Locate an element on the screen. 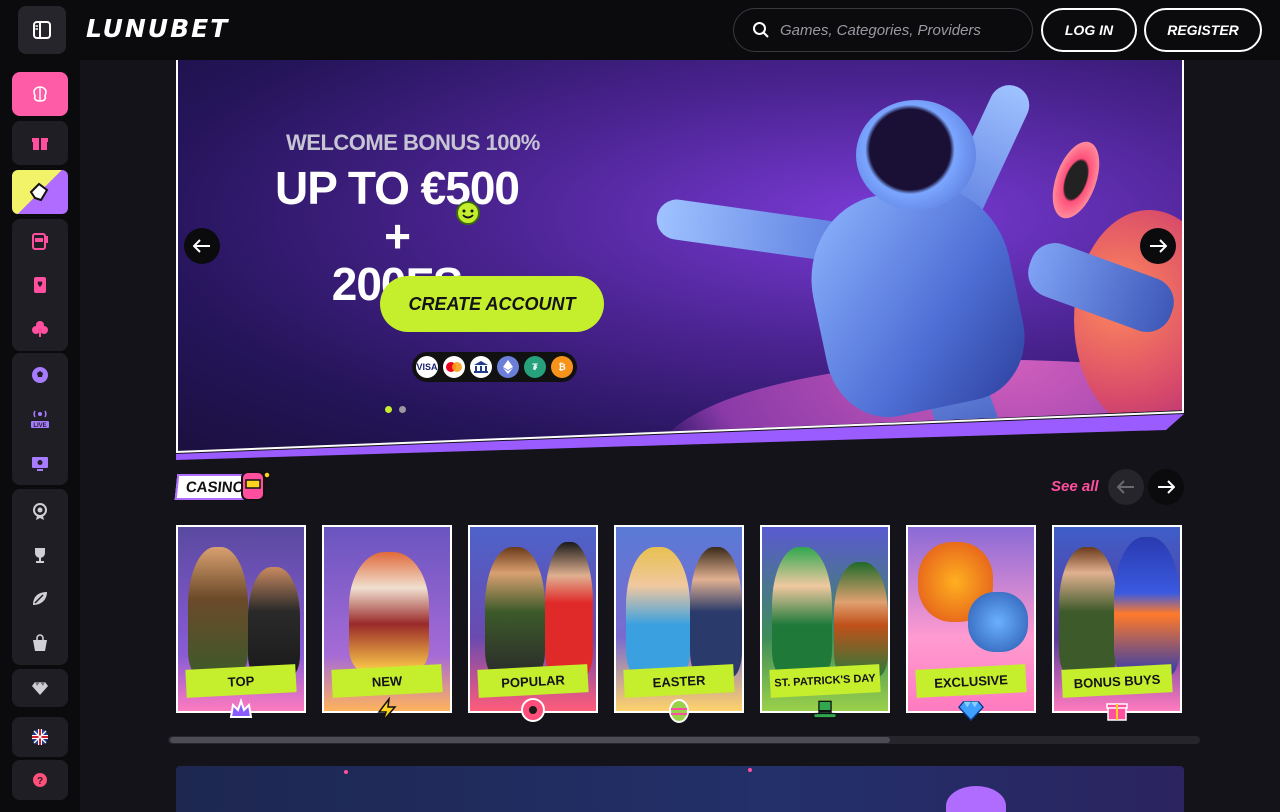  search-input is located at coordinates (895, 30).